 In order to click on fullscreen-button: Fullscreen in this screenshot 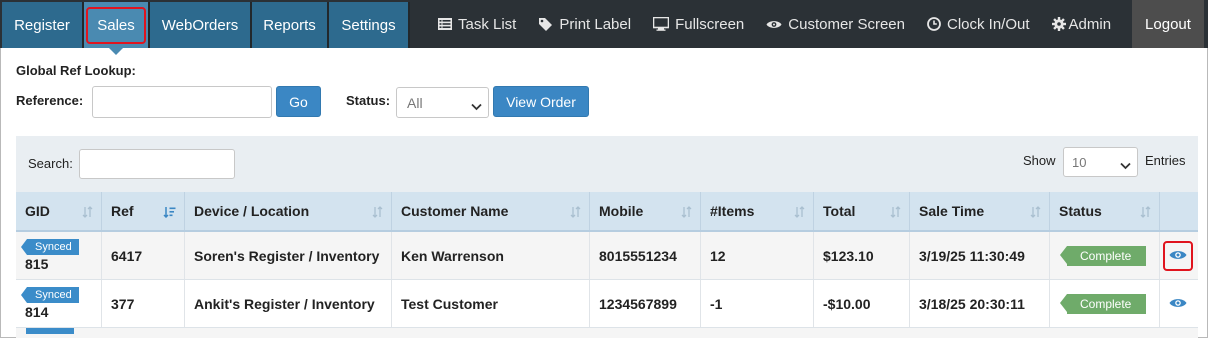, I will do `click(698, 24)`.